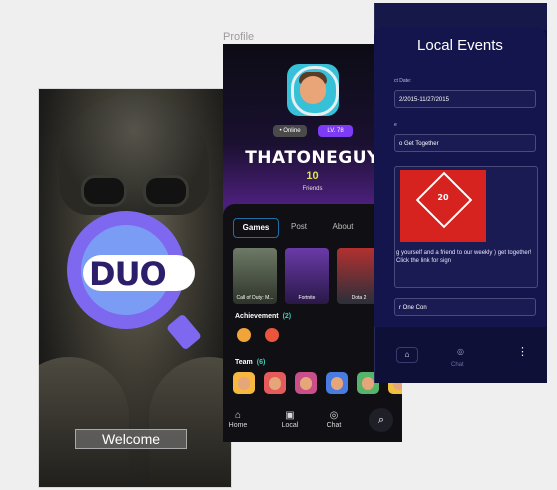 The width and height of the screenshot is (557, 490). Describe the element at coordinates (184, 332) in the screenshot. I see `duo-logo-tail` at that location.